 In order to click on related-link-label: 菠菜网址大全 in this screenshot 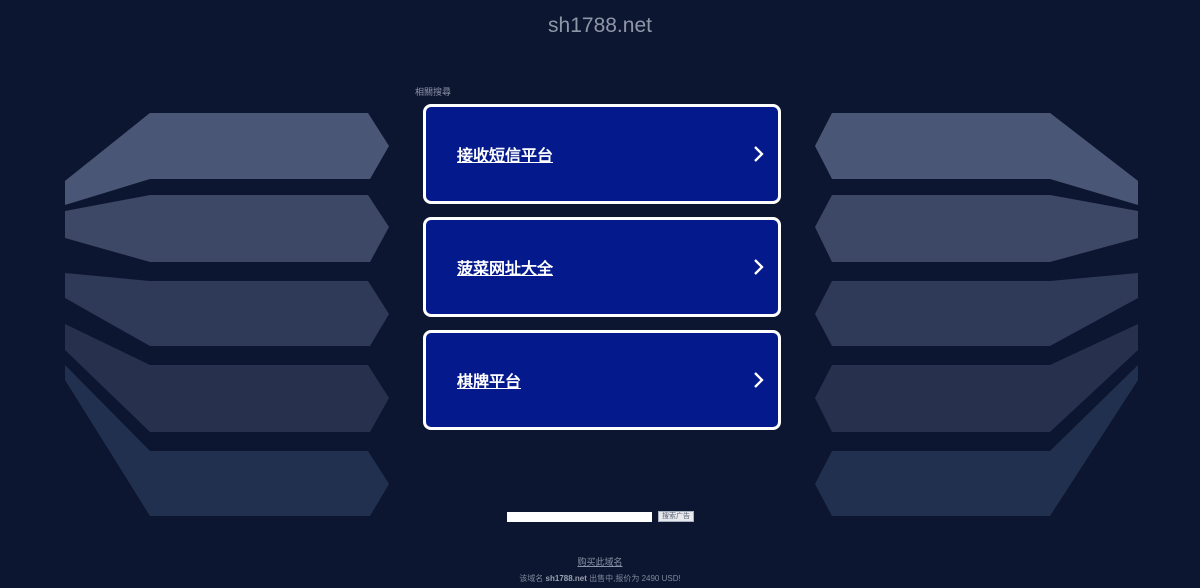, I will do `click(505, 269)`.